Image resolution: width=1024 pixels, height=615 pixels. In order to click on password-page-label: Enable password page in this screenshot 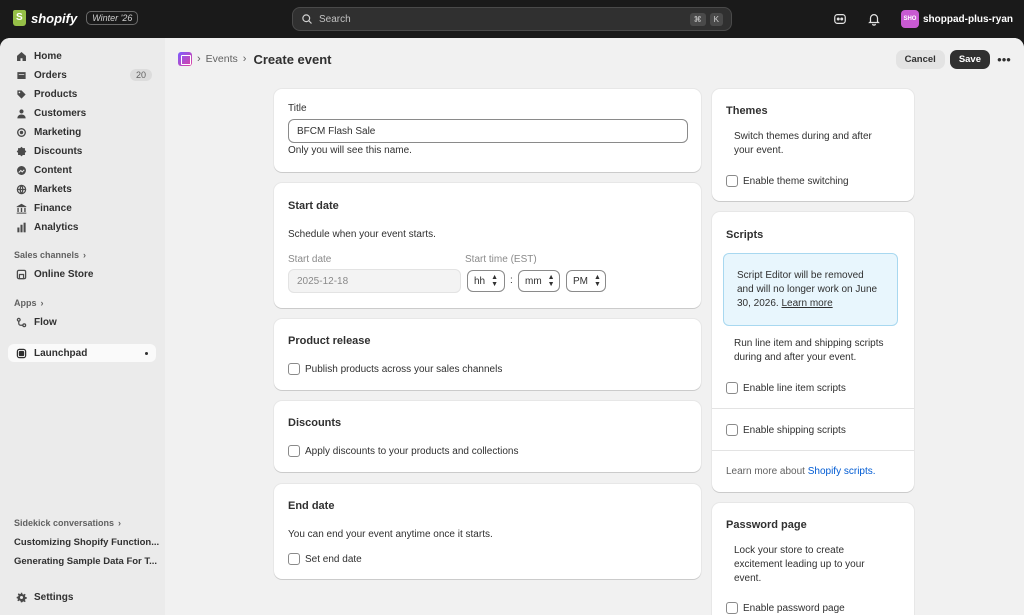, I will do `click(794, 608)`.